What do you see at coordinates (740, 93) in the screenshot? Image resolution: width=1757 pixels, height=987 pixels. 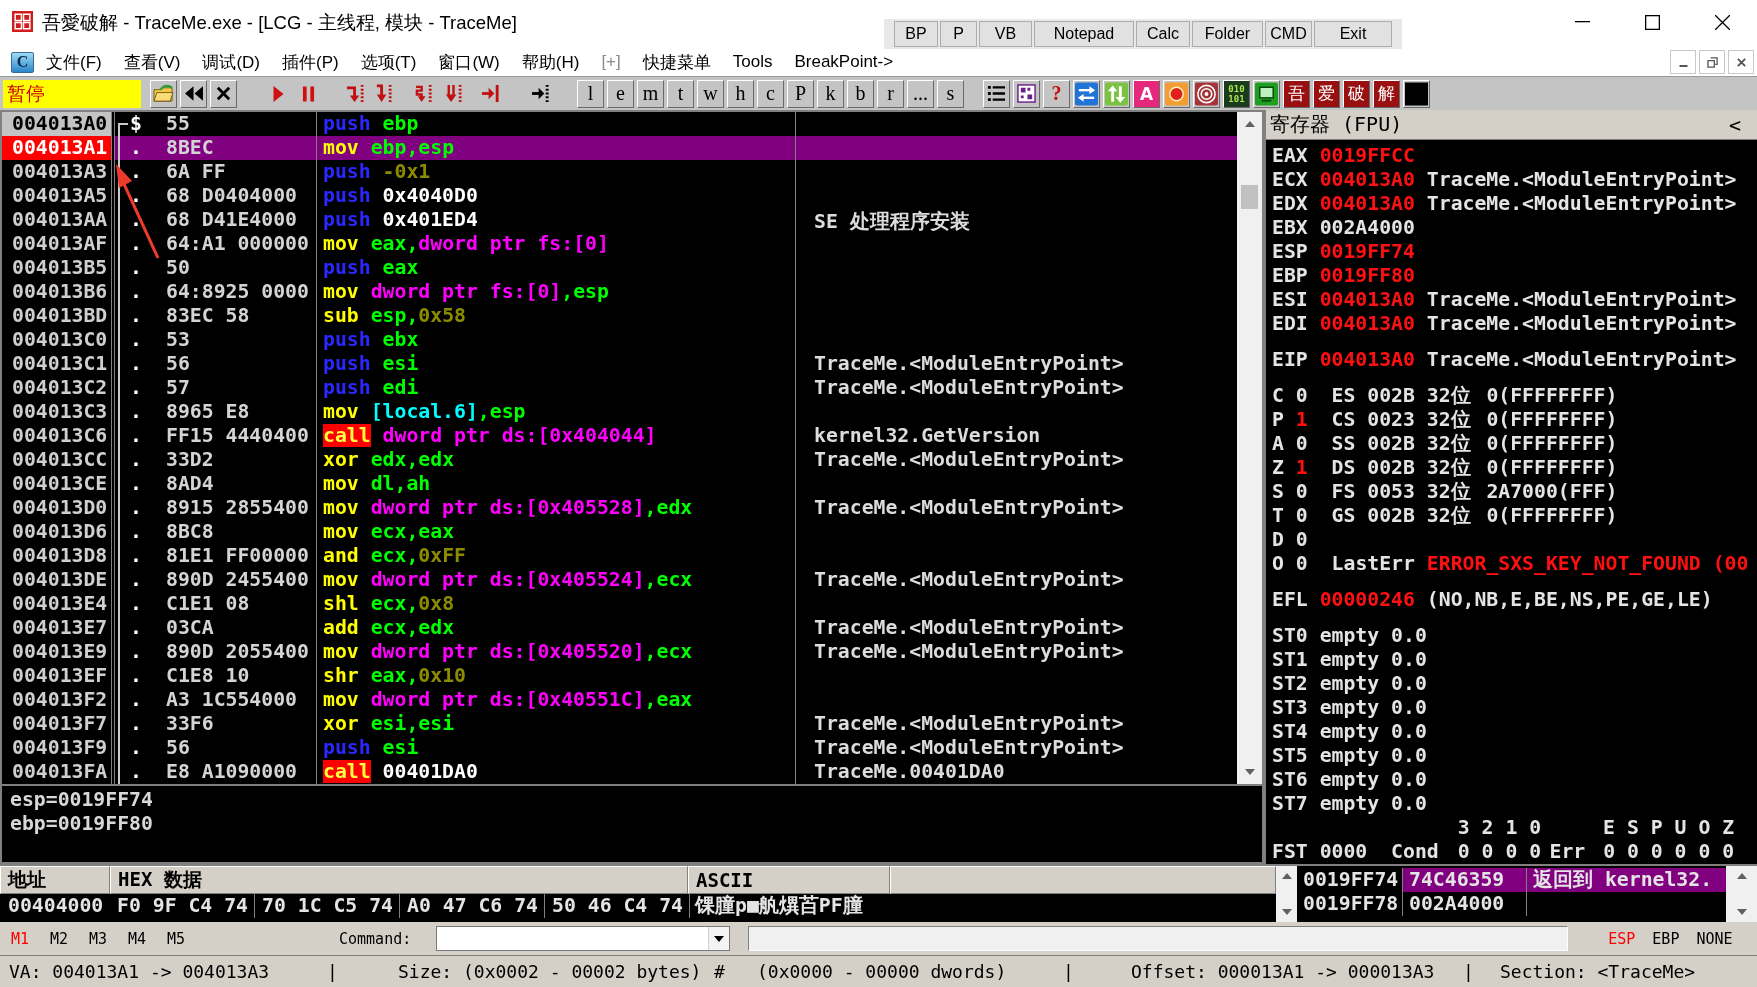 I see `toolbar-button: h` at bounding box center [740, 93].